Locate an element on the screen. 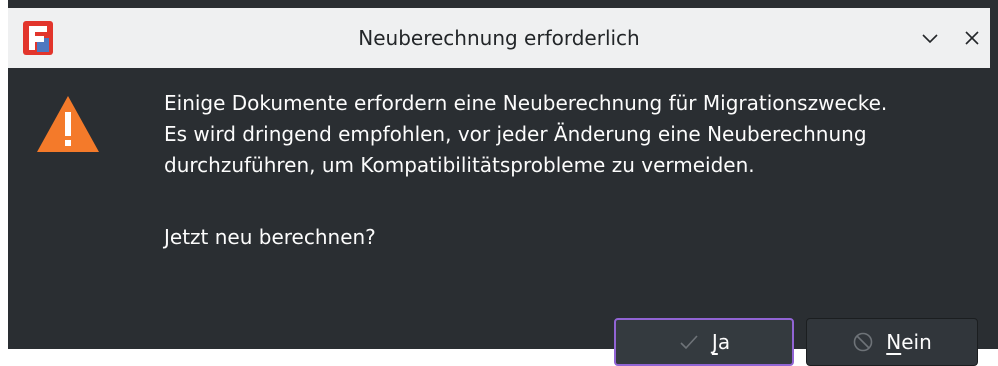  warning-triangle-icon is located at coordinates (68, 124).